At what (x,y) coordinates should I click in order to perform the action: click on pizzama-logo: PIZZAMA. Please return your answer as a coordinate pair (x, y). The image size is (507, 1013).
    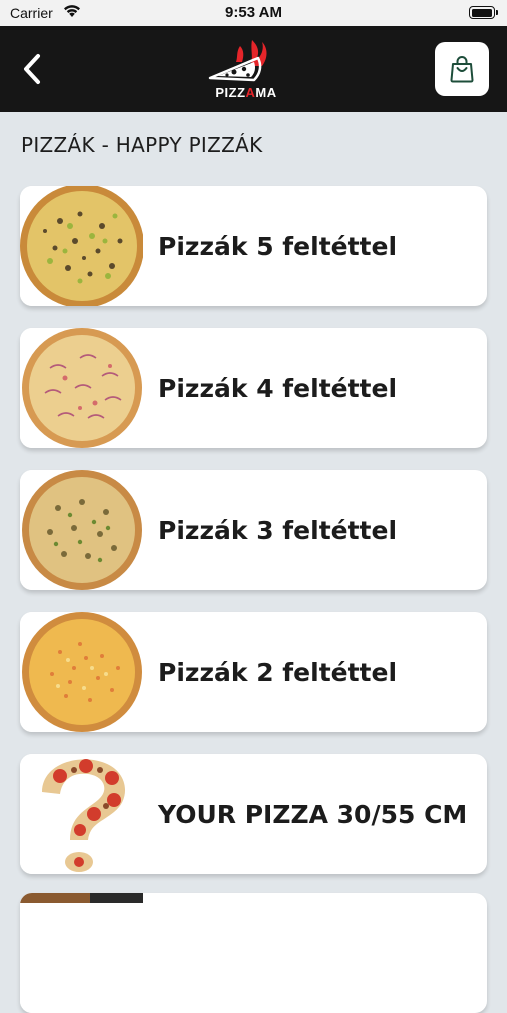
    Looking at the image, I should click on (246, 69).